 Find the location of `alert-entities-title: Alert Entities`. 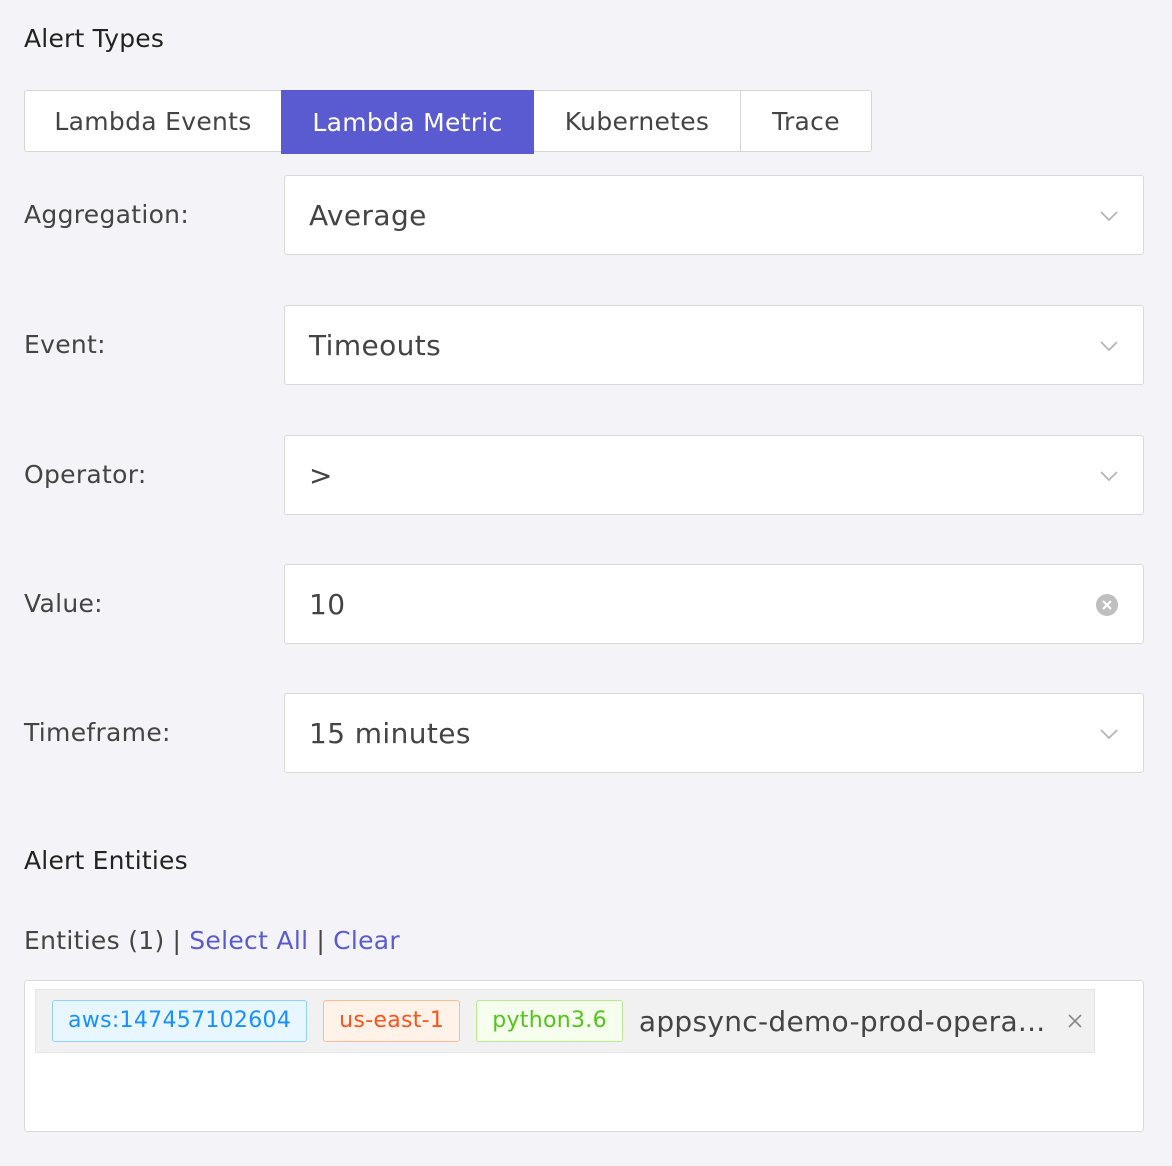

alert-entities-title: Alert Entities is located at coordinates (106, 860).